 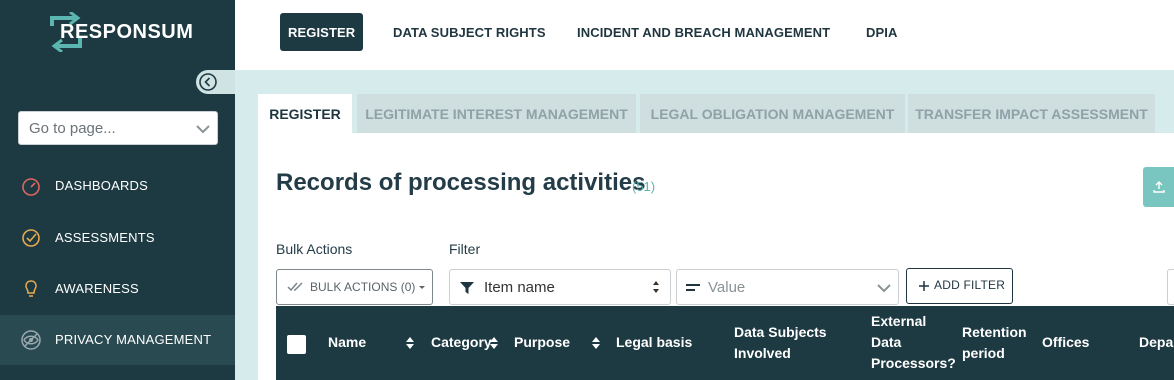 What do you see at coordinates (762, 353) in the screenshot?
I see `column-header-data-subjects-line2: Involved` at bounding box center [762, 353].